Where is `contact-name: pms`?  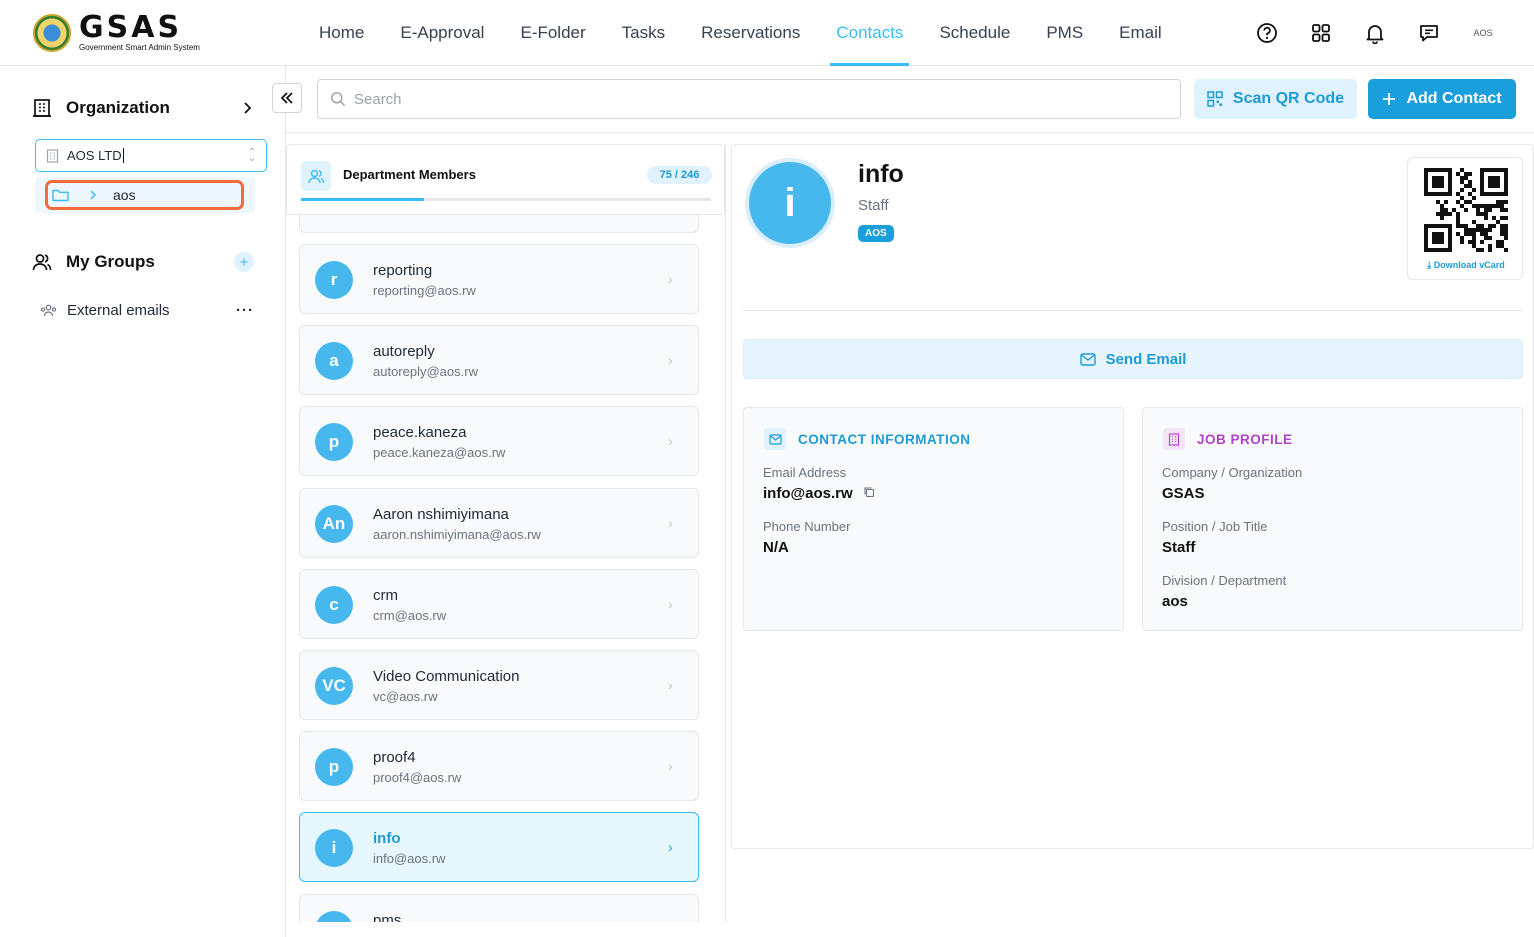 contact-name: pms is located at coordinates (387, 917).